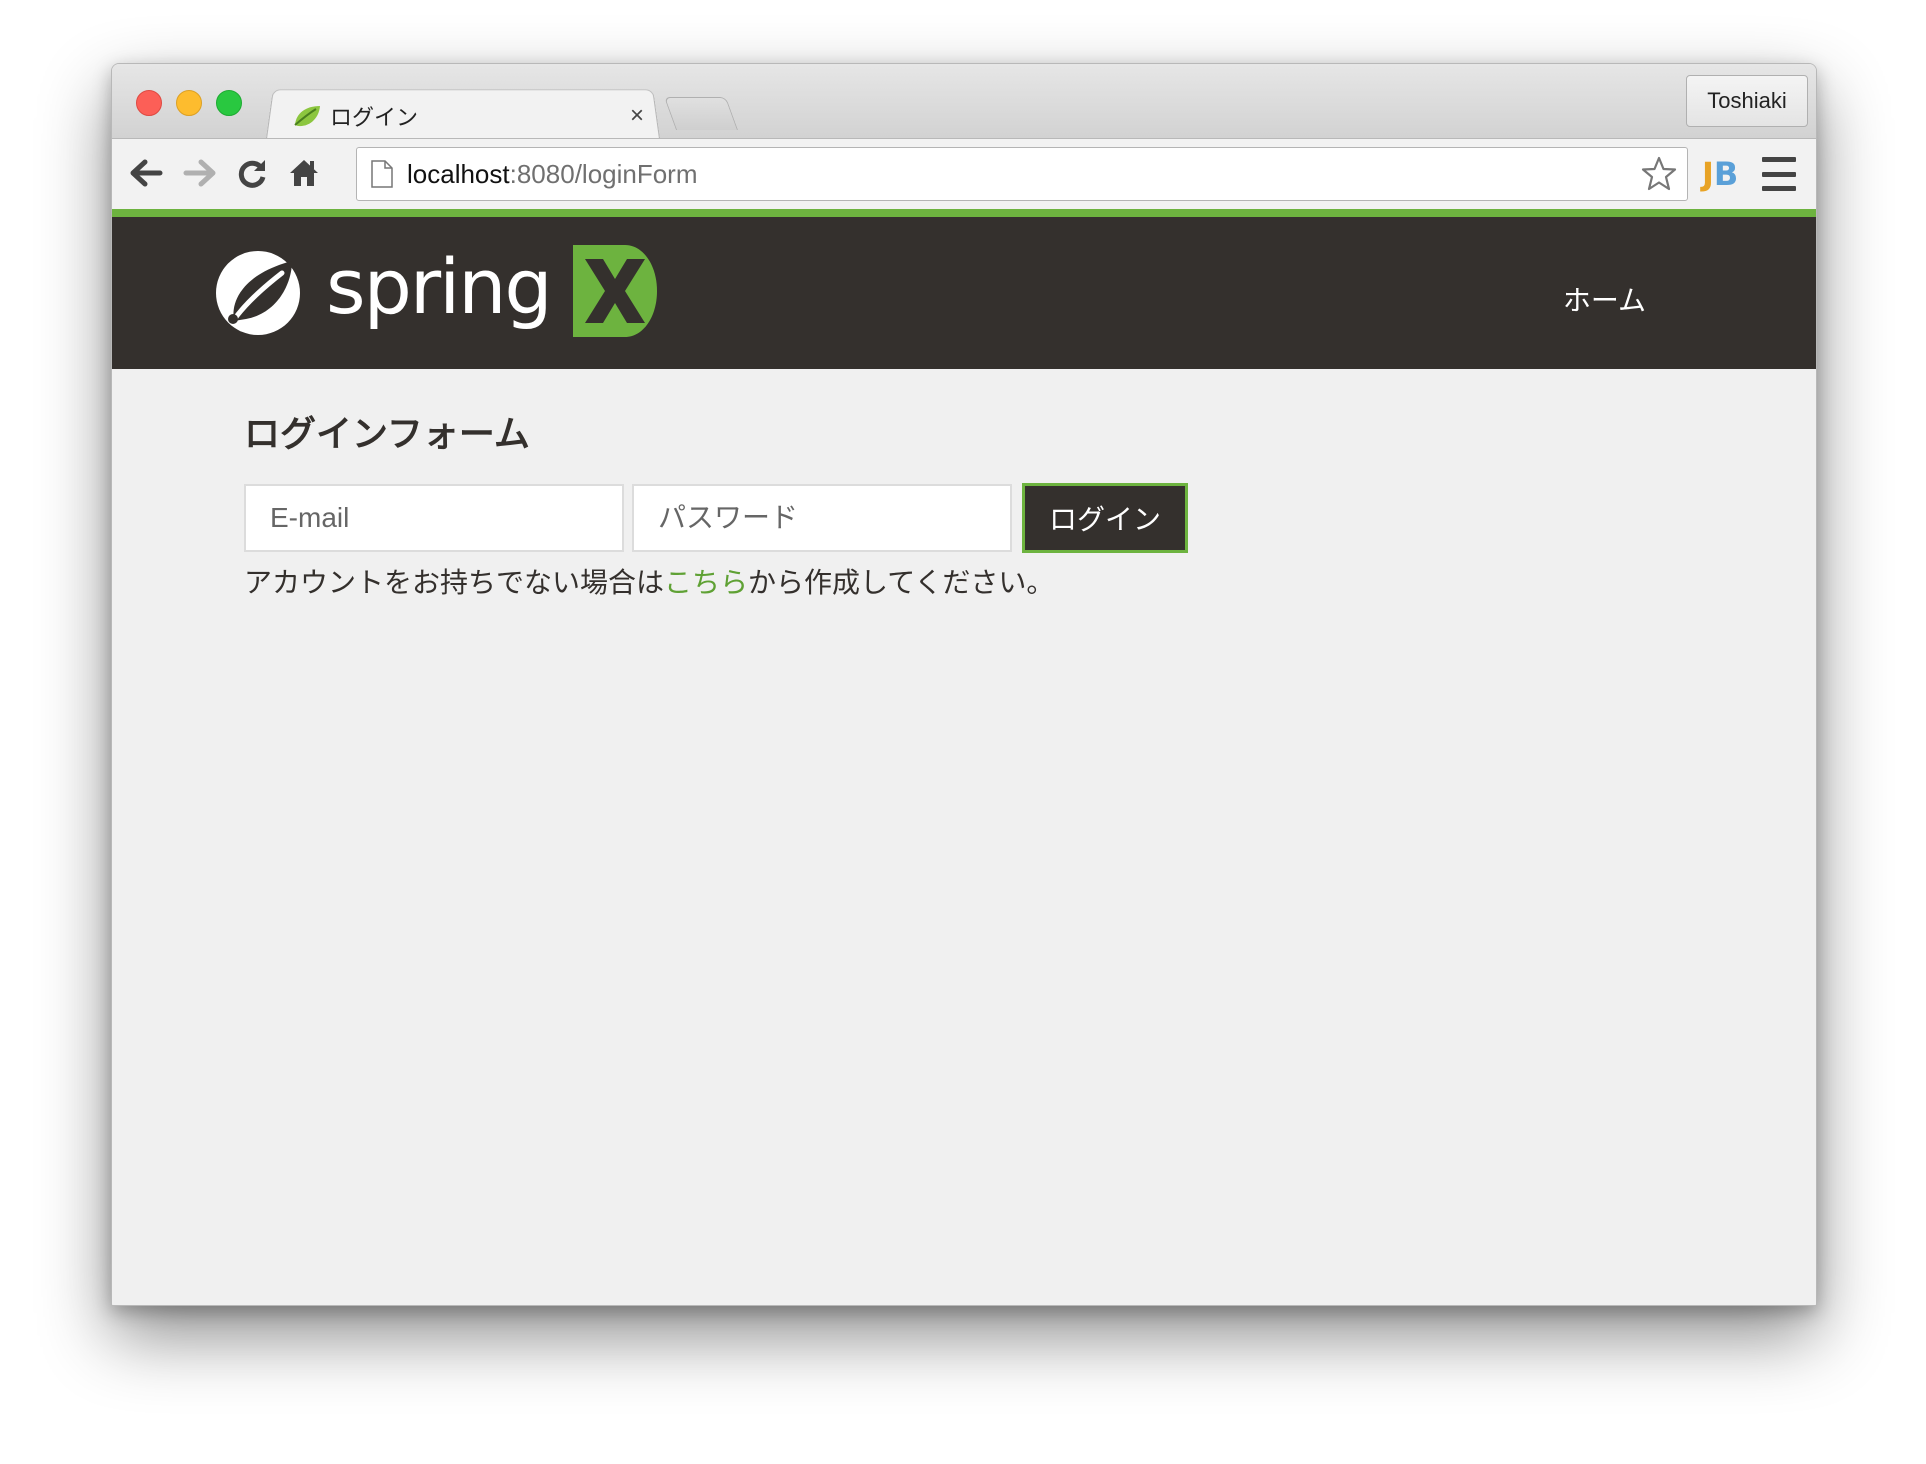  What do you see at coordinates (1659, 174) in the screenshot?
I see `star-icon` at bounding box center [1659, 174].